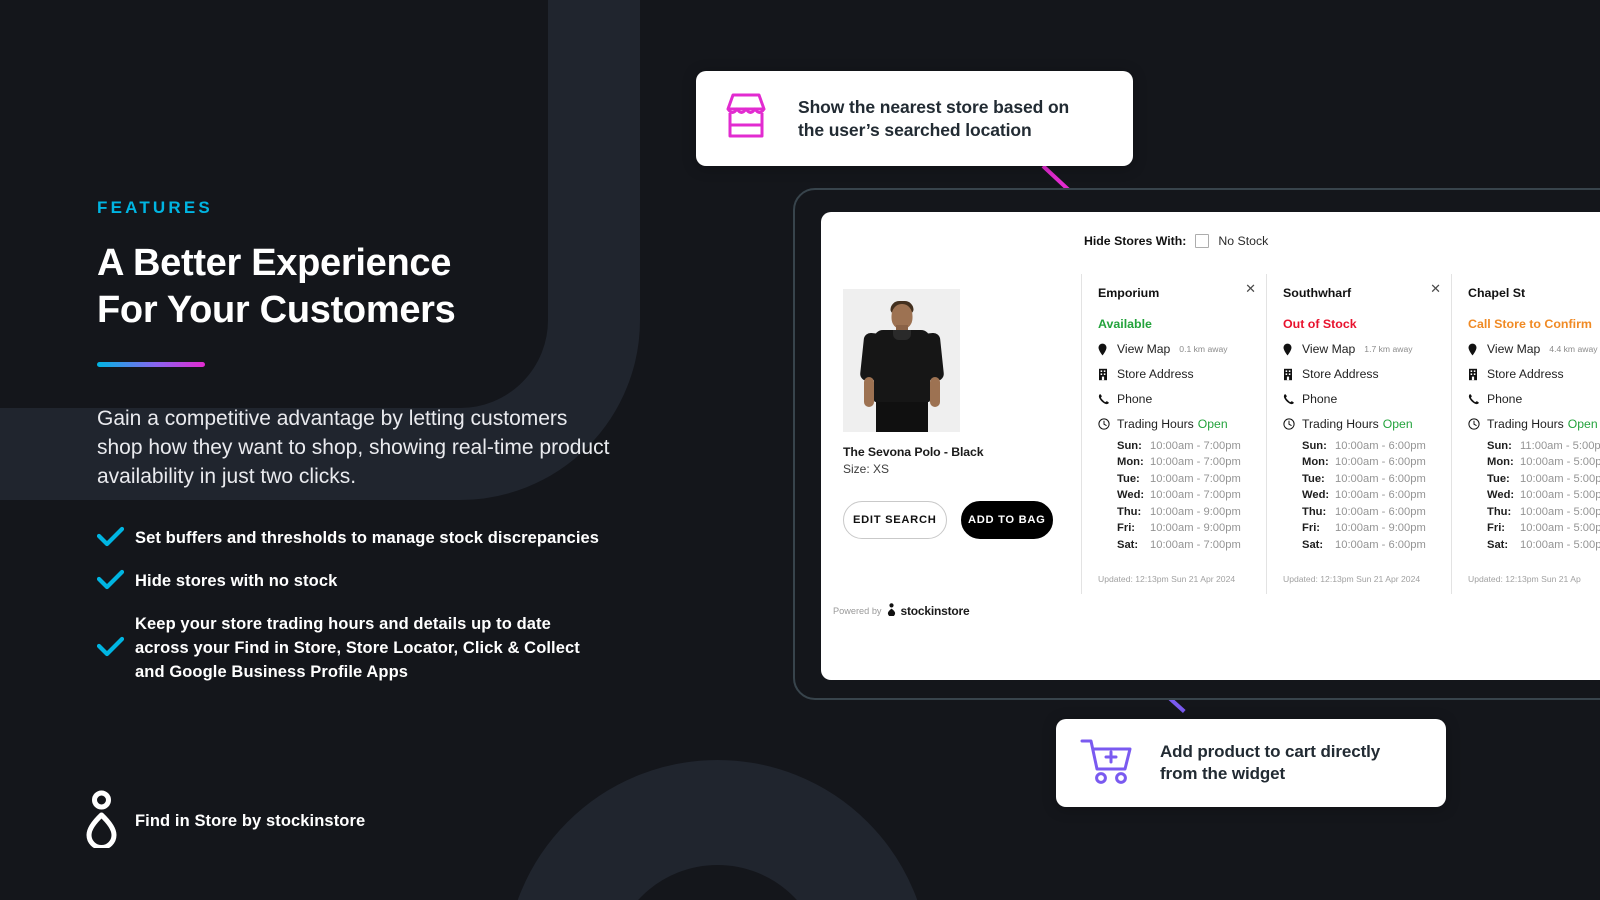 Image resolution: width=1600 pixels, height=900 pixels. Describe the element at coordinates (1340, 424) in the screenshot. I see `trading-hours-label: Trading Hours` at that location.